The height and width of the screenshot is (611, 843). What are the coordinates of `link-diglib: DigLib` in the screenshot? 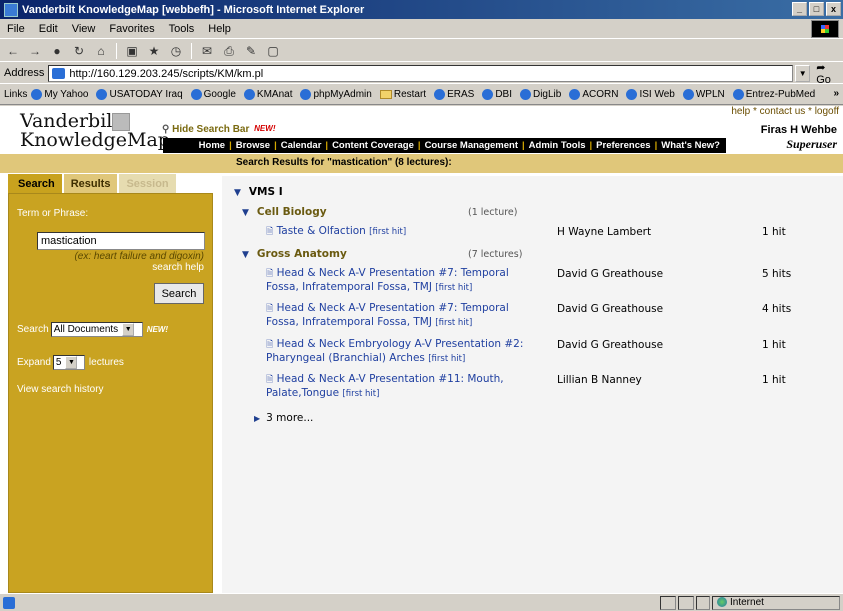 It's located at (540, 94).